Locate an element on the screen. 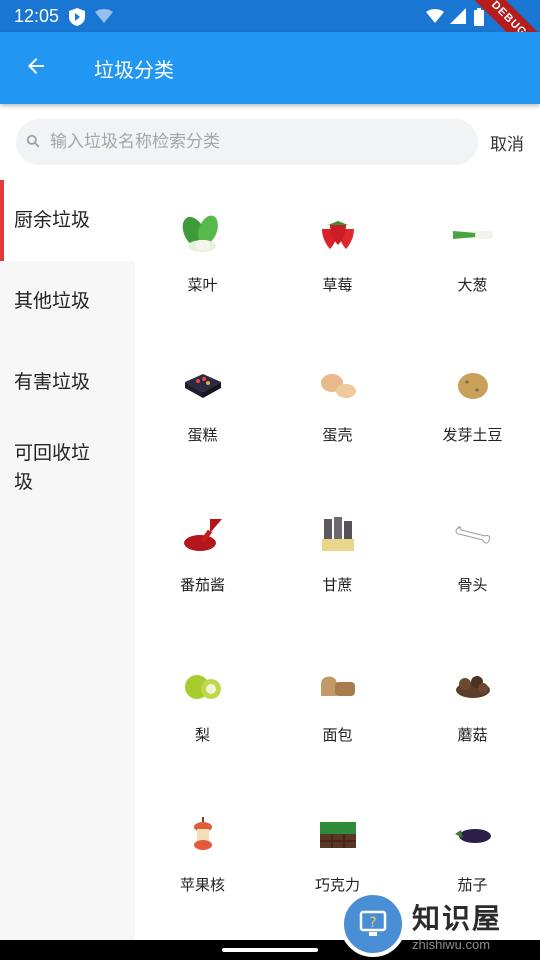 The width and height of the screenshot is (540, 960). sidebar-item-label: 可回收垃圾 is located at coordinates (52, 468).